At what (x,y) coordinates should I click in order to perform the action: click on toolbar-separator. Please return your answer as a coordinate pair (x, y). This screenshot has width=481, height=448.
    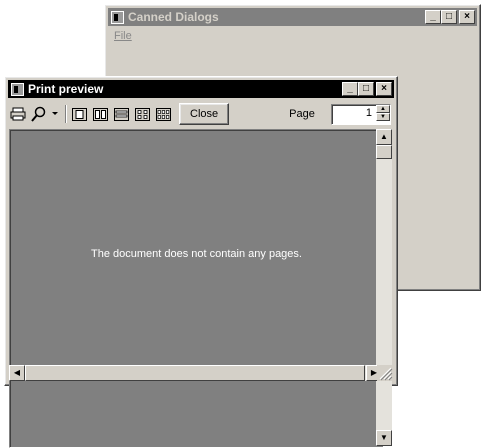
    Looking at the image, I should click on (66, 114).